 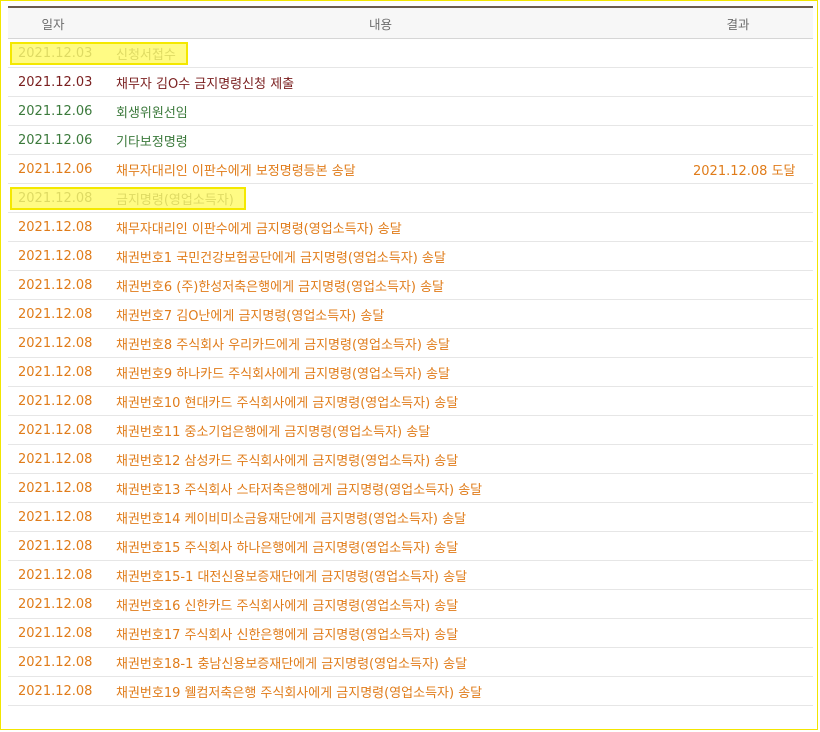 What do you see at coordinates (281, 258) in the screenshot?
I see `row-content: 채권번호1 국민건강보험공단에게 금지명령(영업소득자) 송달` at bounding box center [281, 258].